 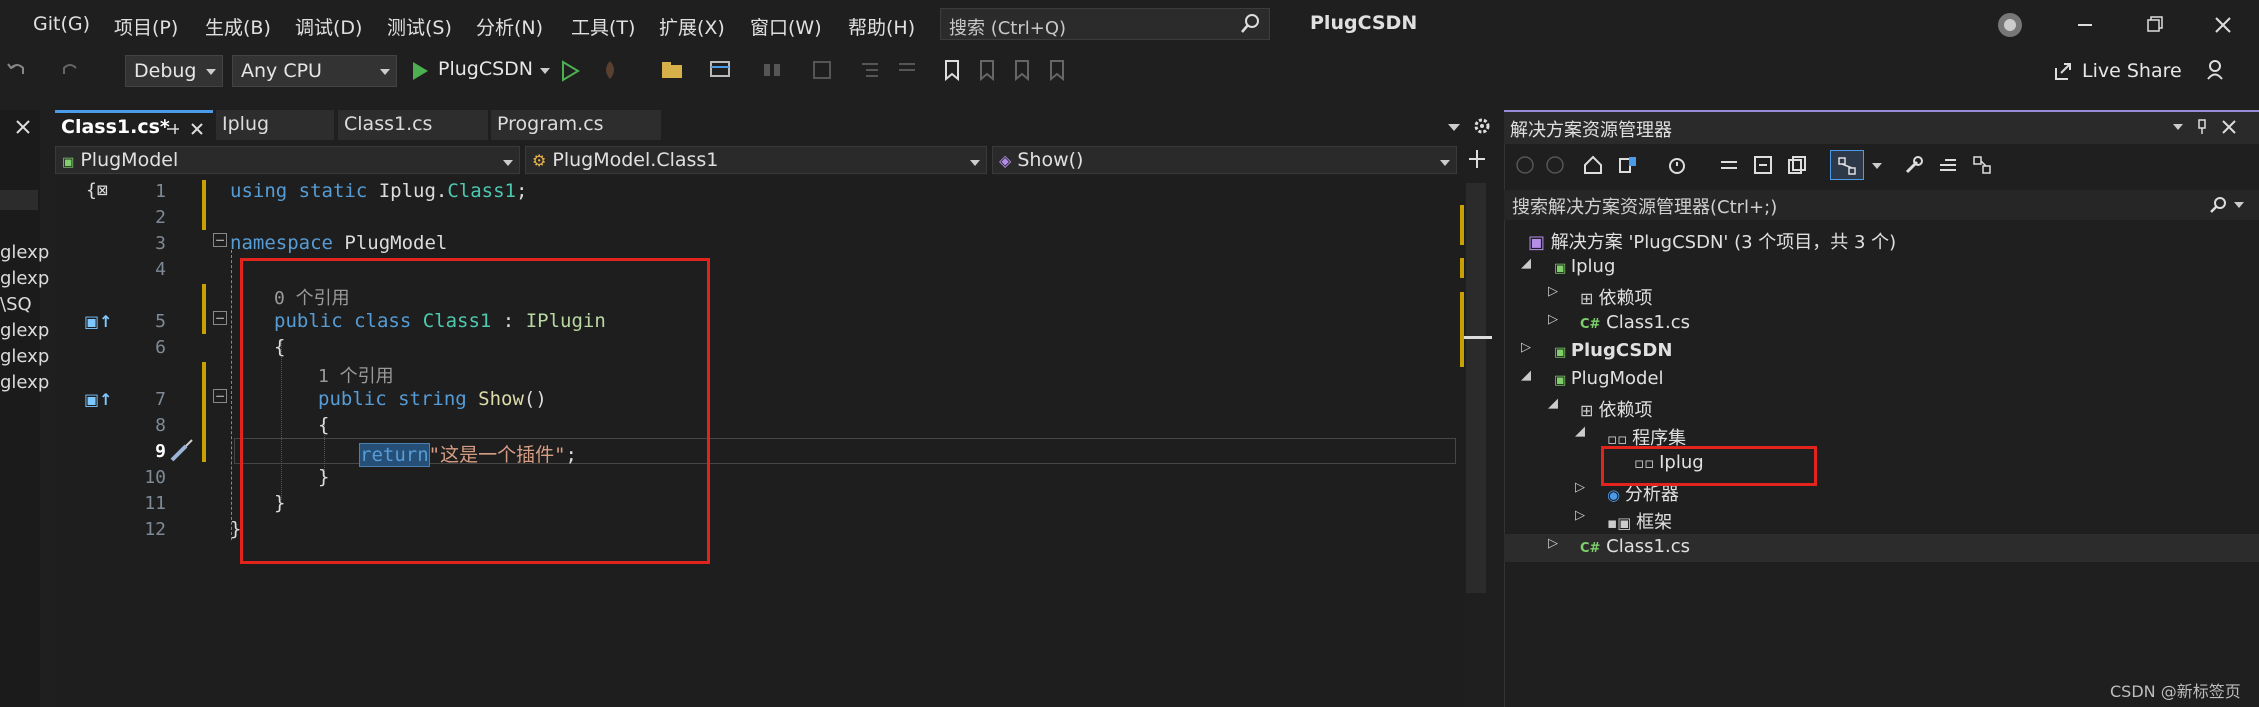 What do you see at coordinates (1639, 521) in the screenshot?
I see `tree-frameworks: ▪▣ 框架` at bounding box center [1639, 521].